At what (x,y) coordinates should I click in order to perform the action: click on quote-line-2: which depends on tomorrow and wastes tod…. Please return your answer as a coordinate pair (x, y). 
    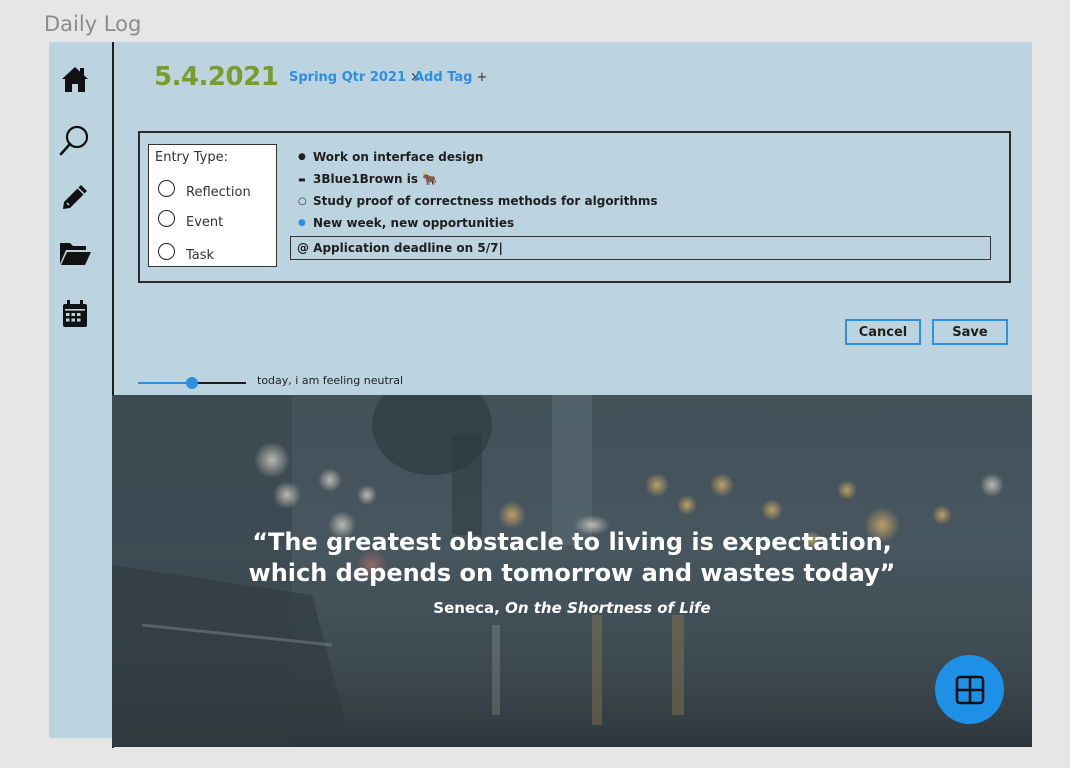
    Looking at the image, I should click on (572, 573).